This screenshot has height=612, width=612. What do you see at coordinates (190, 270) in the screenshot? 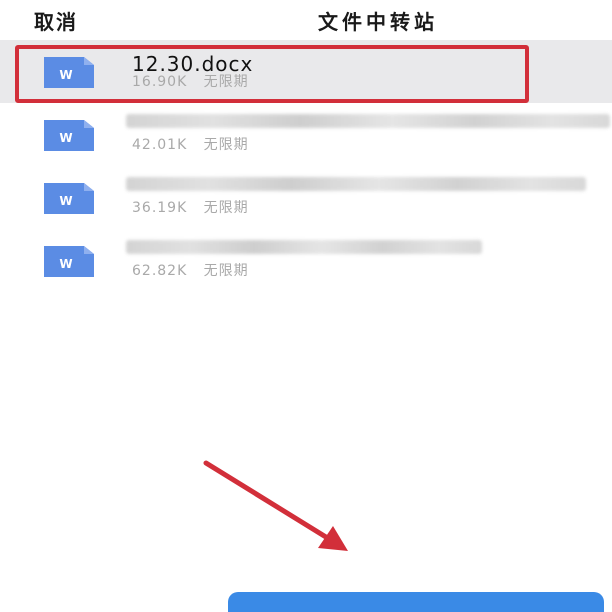
I see `file-meta: 62.82K 无限期` at bounding box center [190, 270].